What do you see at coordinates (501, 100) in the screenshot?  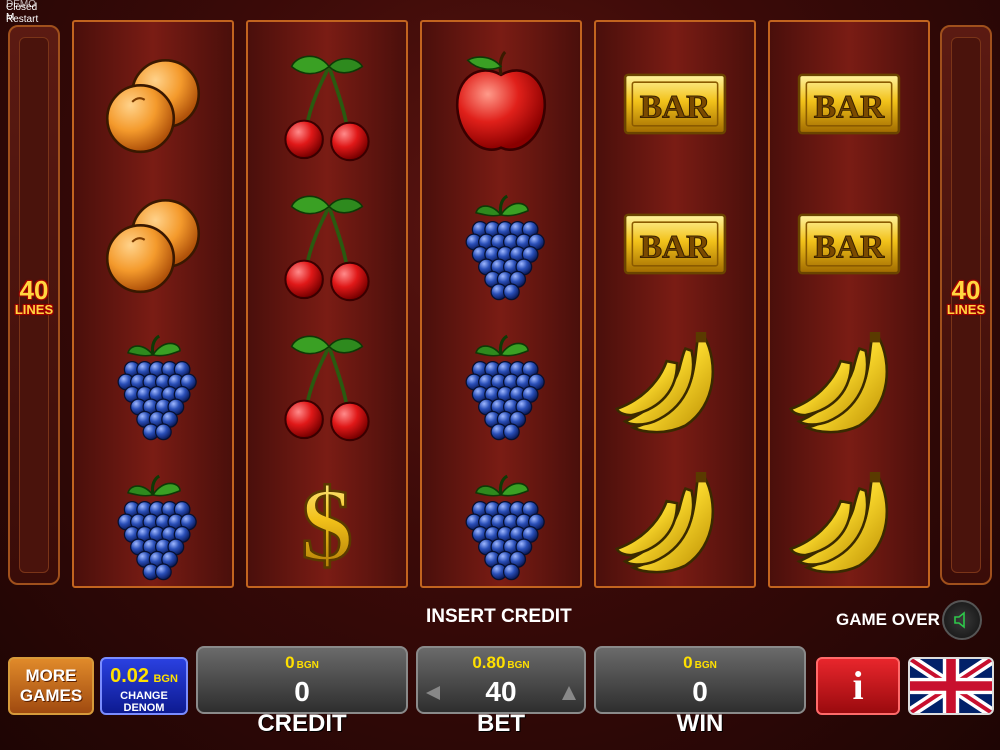 I see `apple-icon` at bounding box center [501, 100].